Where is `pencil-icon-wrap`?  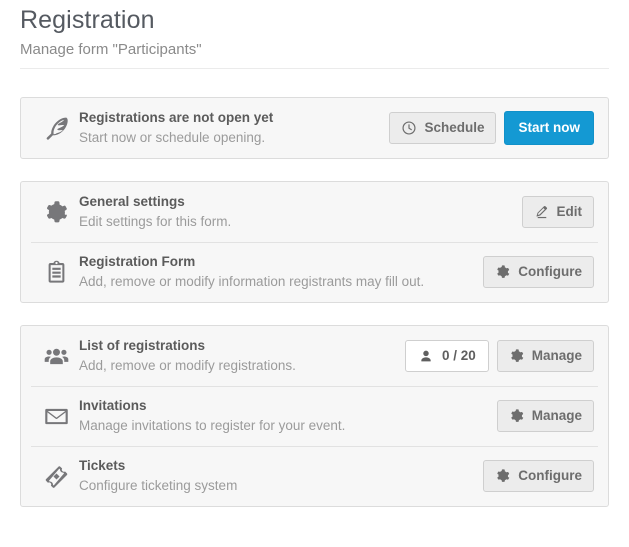 pencil-icon-wrap is located at coordinates (542, 212).